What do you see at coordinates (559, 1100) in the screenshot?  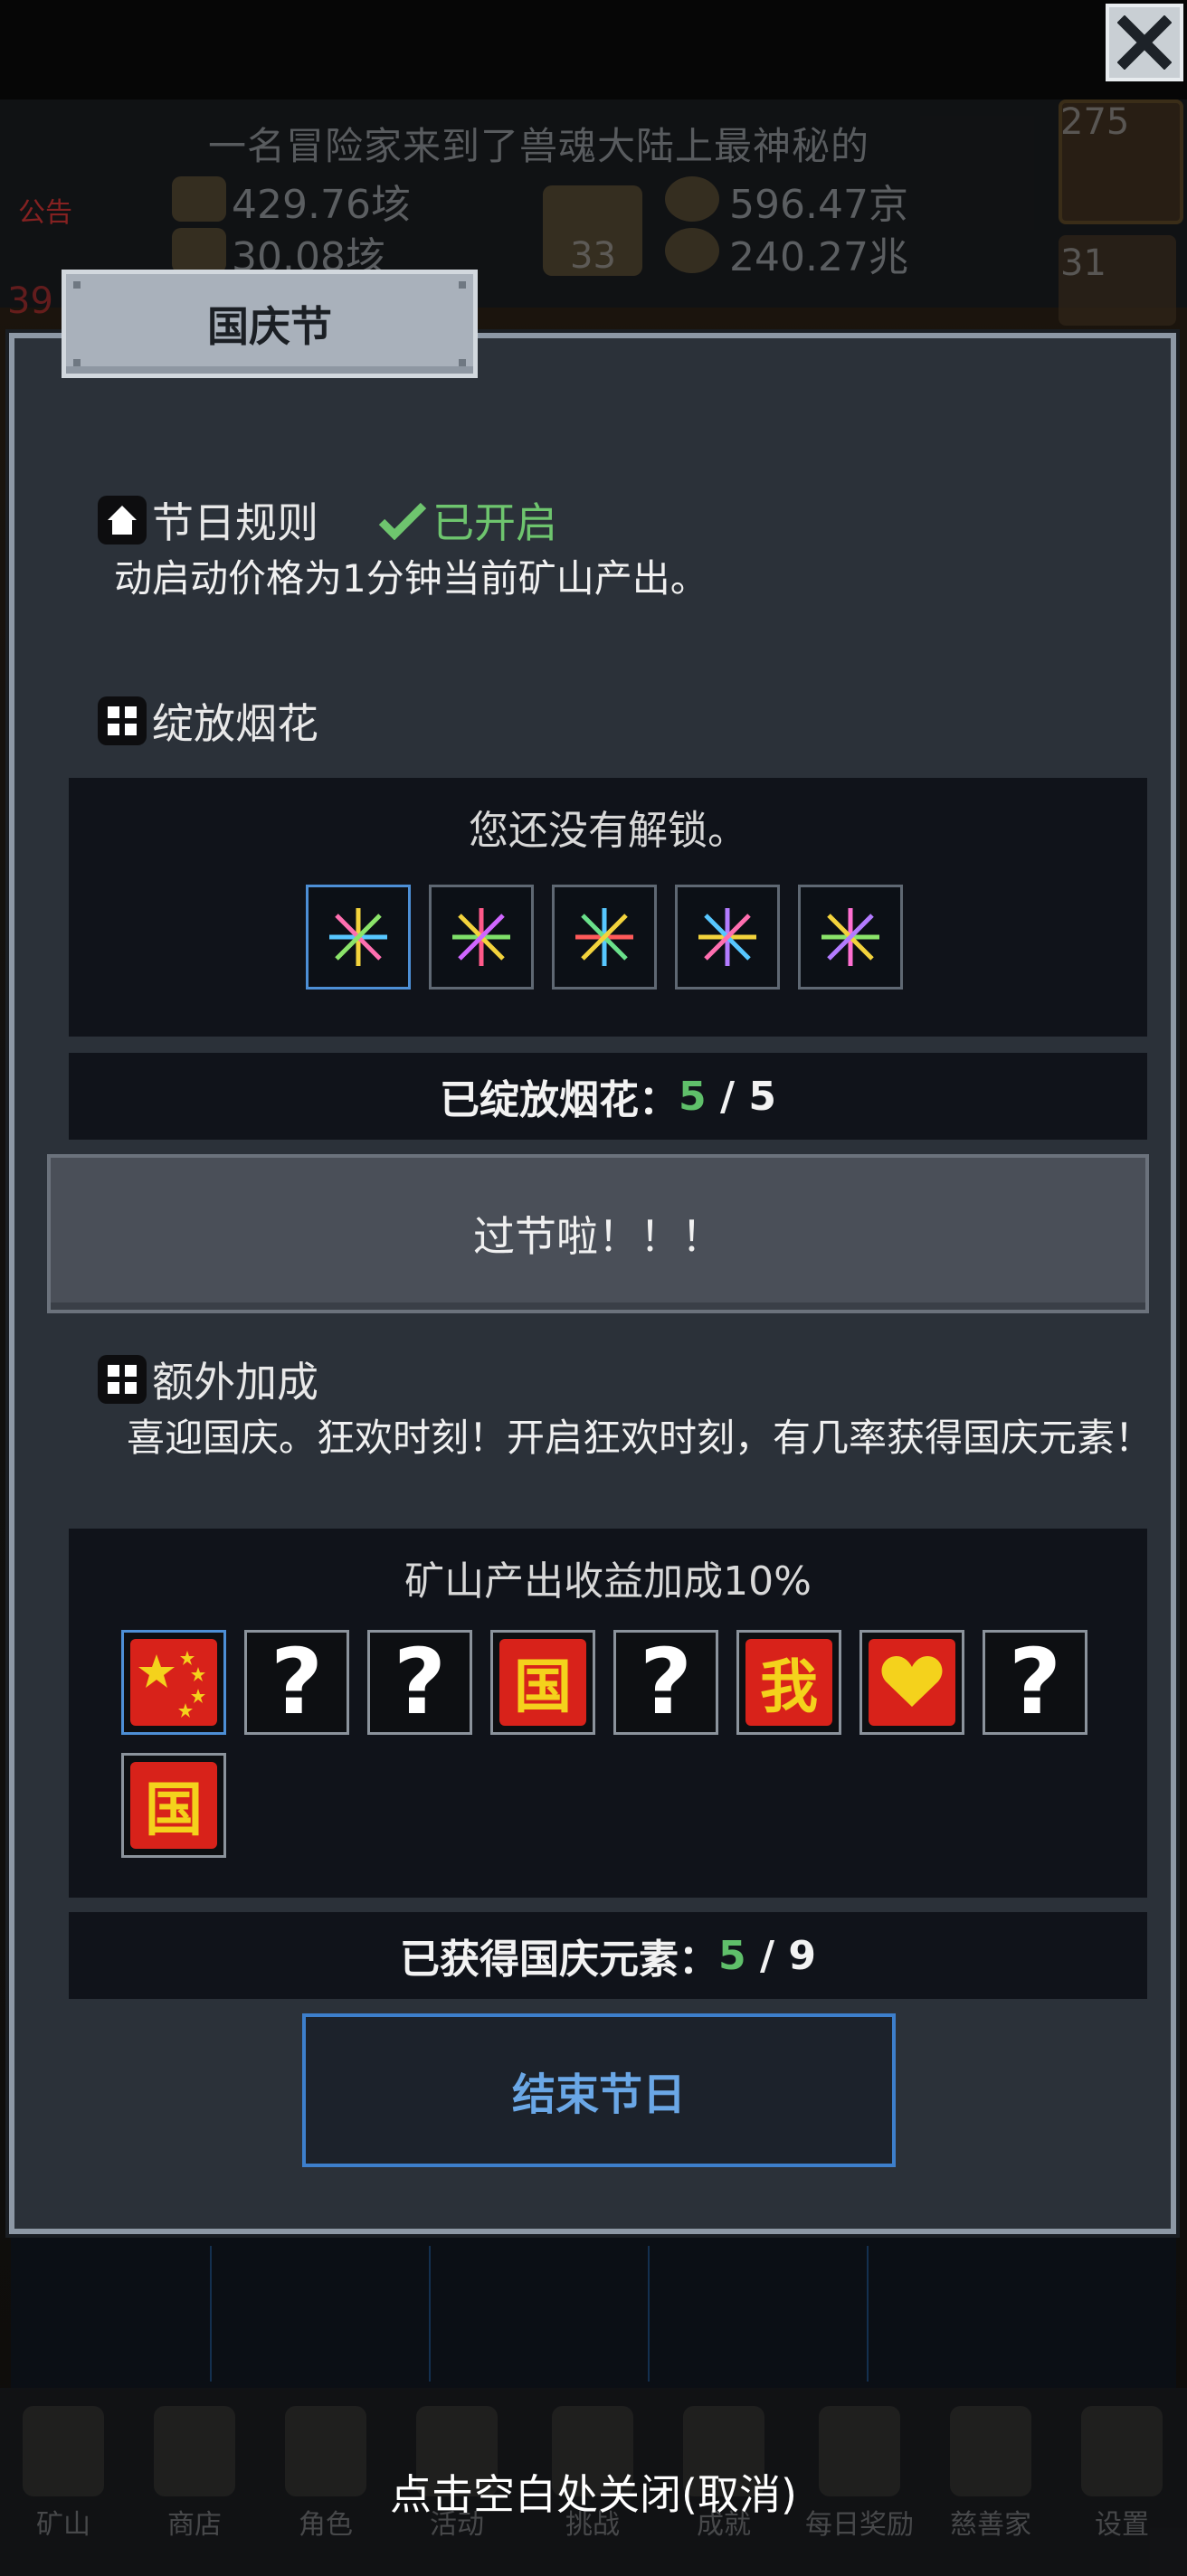 I see `fireworks-count-label: 已绽放烟花：` at bounding box center [559, 1100].